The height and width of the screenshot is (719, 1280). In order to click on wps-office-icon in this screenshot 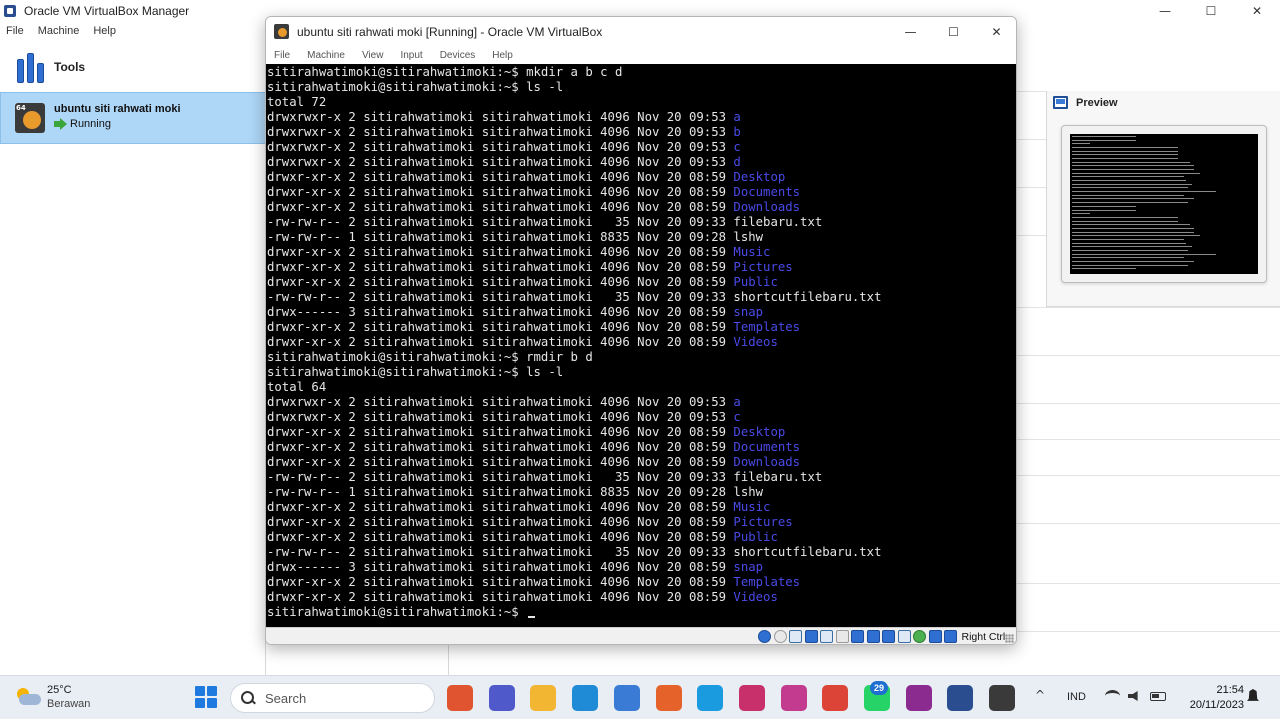, I will do `click(794, 698)`.